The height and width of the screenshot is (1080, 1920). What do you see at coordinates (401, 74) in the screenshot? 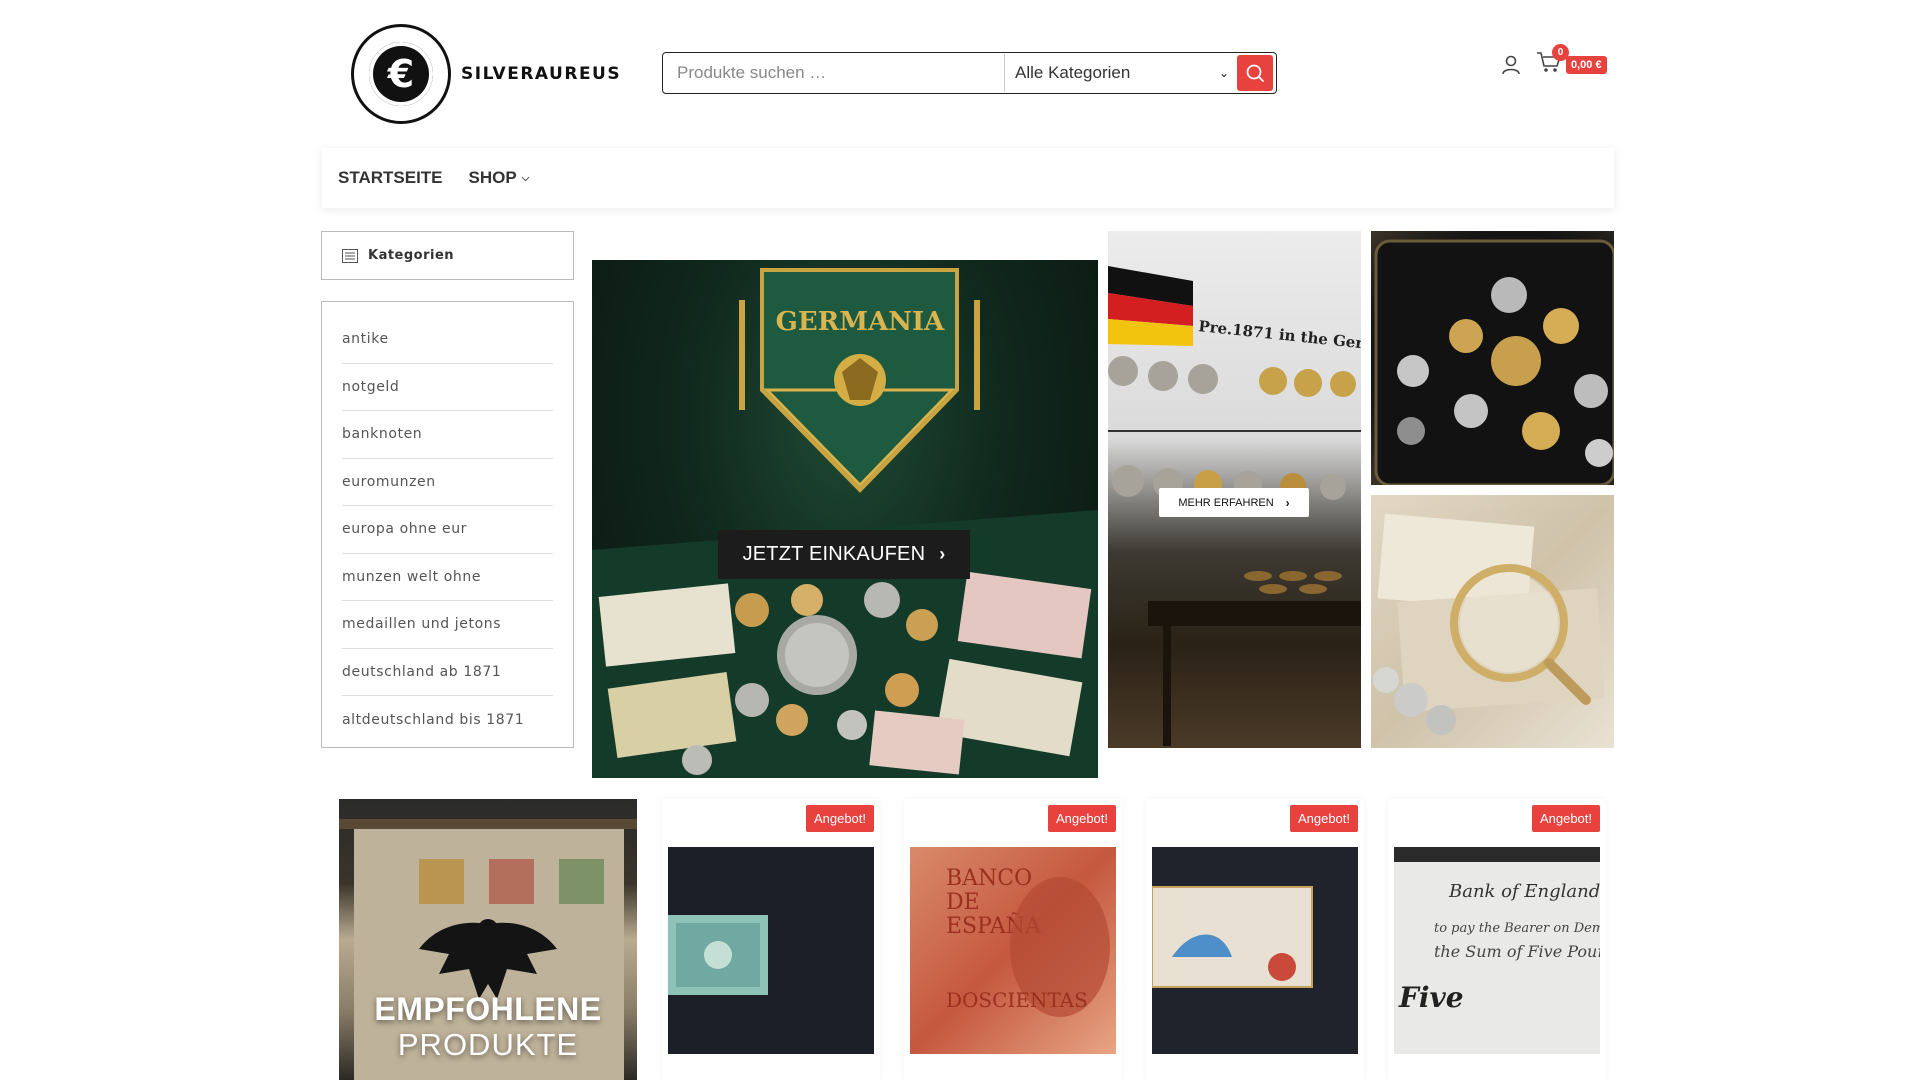
I see `logo-euro-icon: €` at bounding box center [401, 74].